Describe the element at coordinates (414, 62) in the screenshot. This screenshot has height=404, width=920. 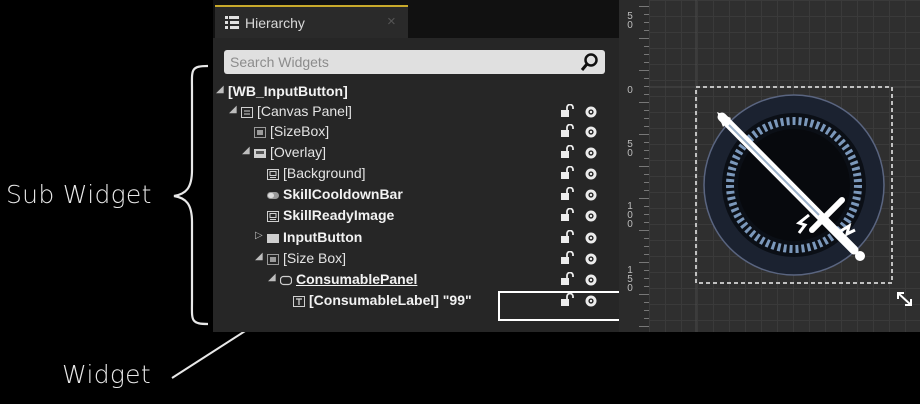
I see `search-input: Search Widgets` at that location.